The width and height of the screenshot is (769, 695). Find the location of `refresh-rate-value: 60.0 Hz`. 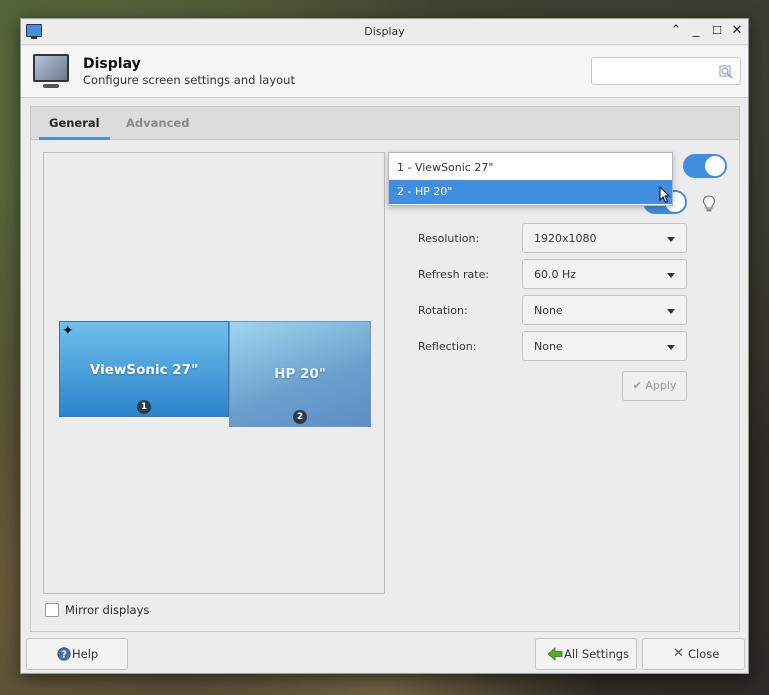

refresh-rate-value: 60.0 Hz is located at coordinates (555, 274).